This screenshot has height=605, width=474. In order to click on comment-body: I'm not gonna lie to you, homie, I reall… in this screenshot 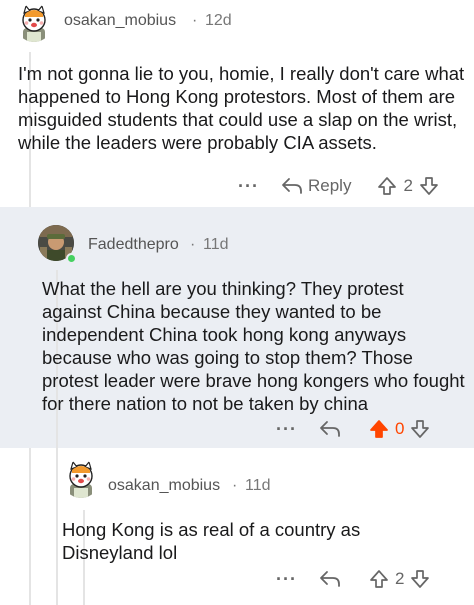, I will do `click(241, 108)`.